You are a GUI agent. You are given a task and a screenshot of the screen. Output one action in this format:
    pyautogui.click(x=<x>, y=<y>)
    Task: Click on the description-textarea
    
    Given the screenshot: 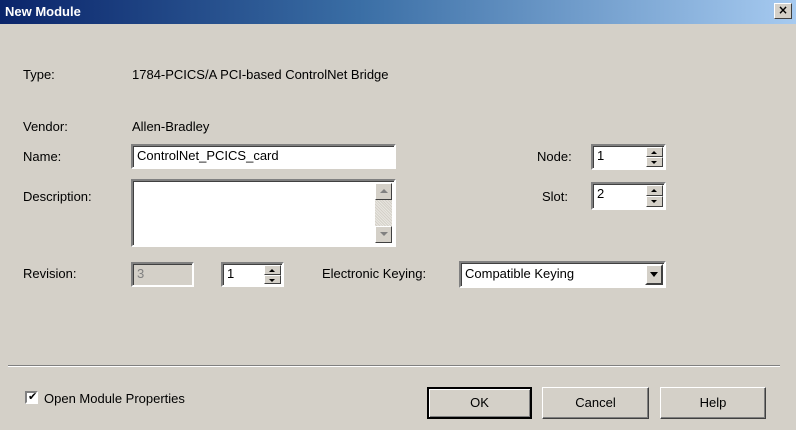 What is the action you would take?
    pyautogui.click(x=263, y=213)
    